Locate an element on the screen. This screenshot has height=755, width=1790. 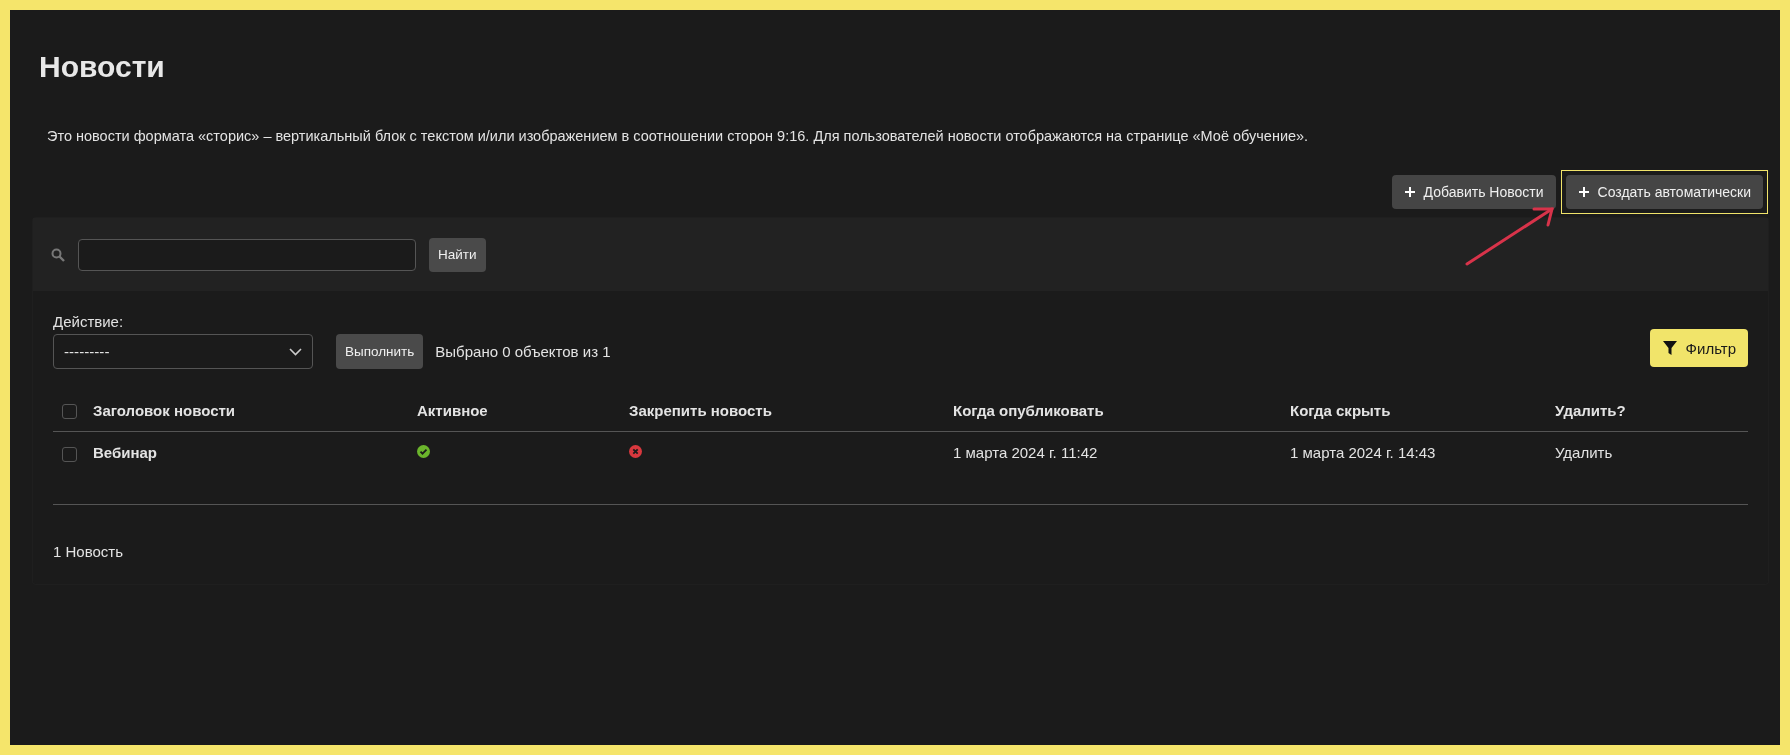
chevron-down-icon is located at coordinates (295, 351).